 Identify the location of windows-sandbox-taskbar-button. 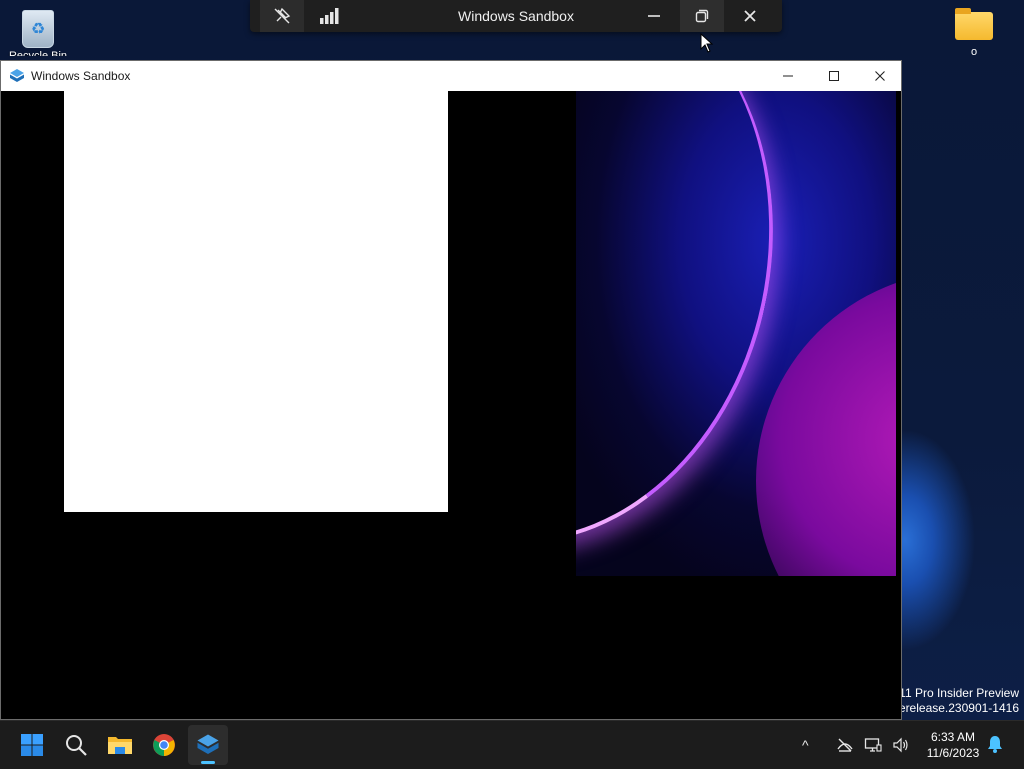
(208, 745).